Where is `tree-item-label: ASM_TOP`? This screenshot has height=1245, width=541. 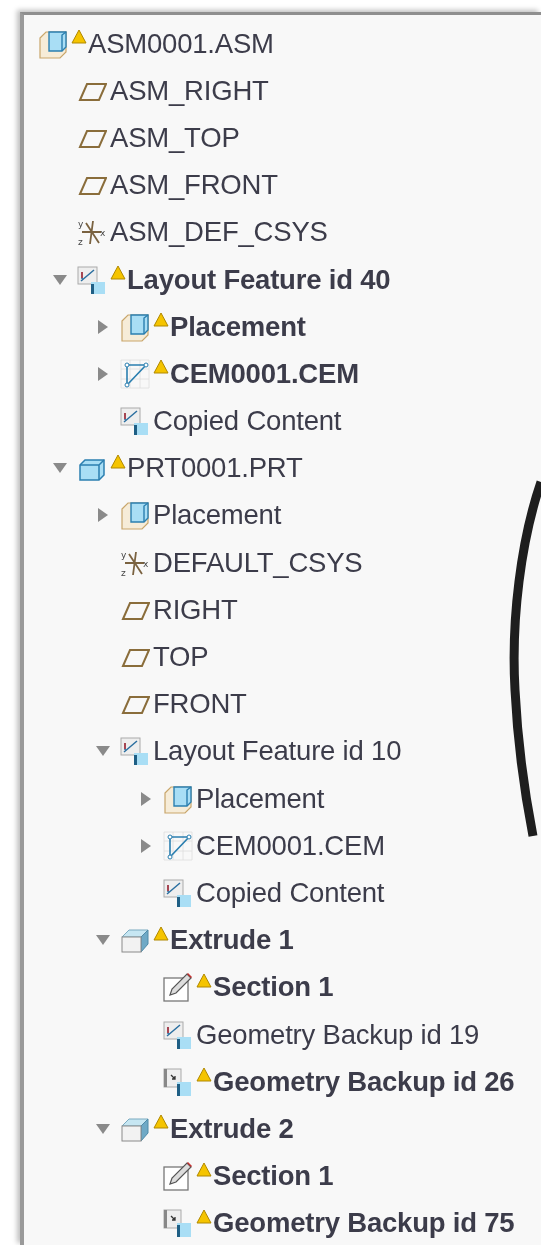 tree-item-label: ASM_TOP is located at coordinates (175, 137).